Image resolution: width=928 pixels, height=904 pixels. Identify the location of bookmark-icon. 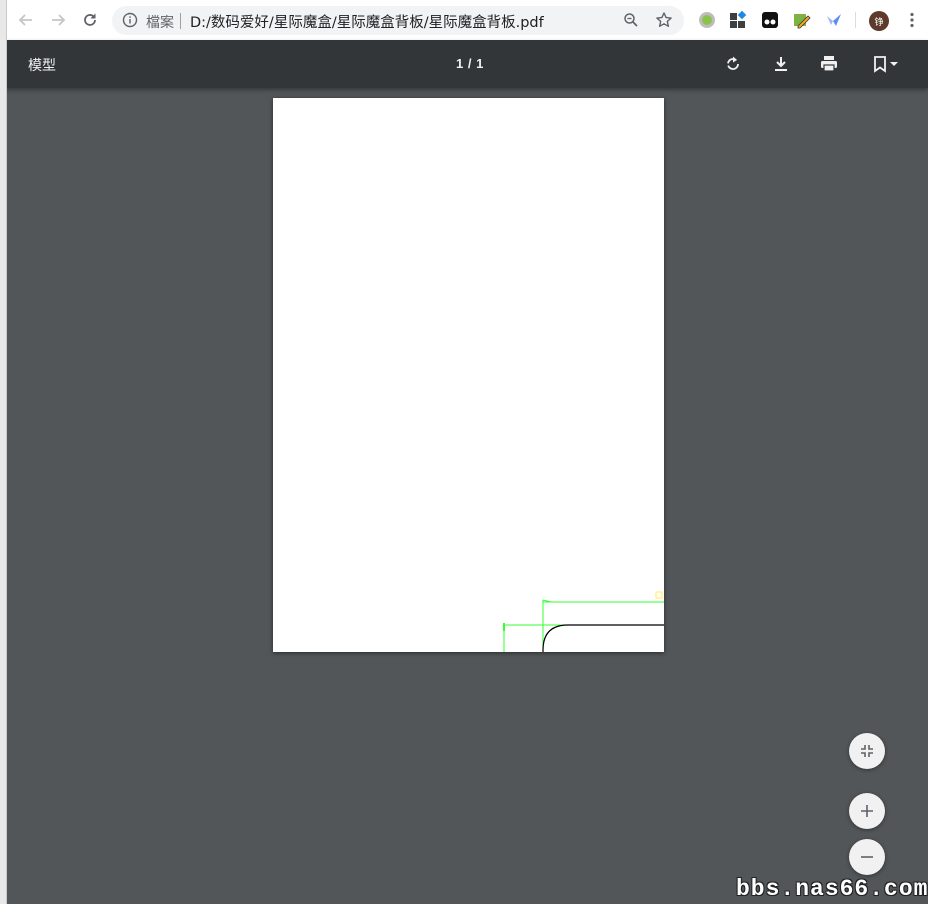
(880, 64).